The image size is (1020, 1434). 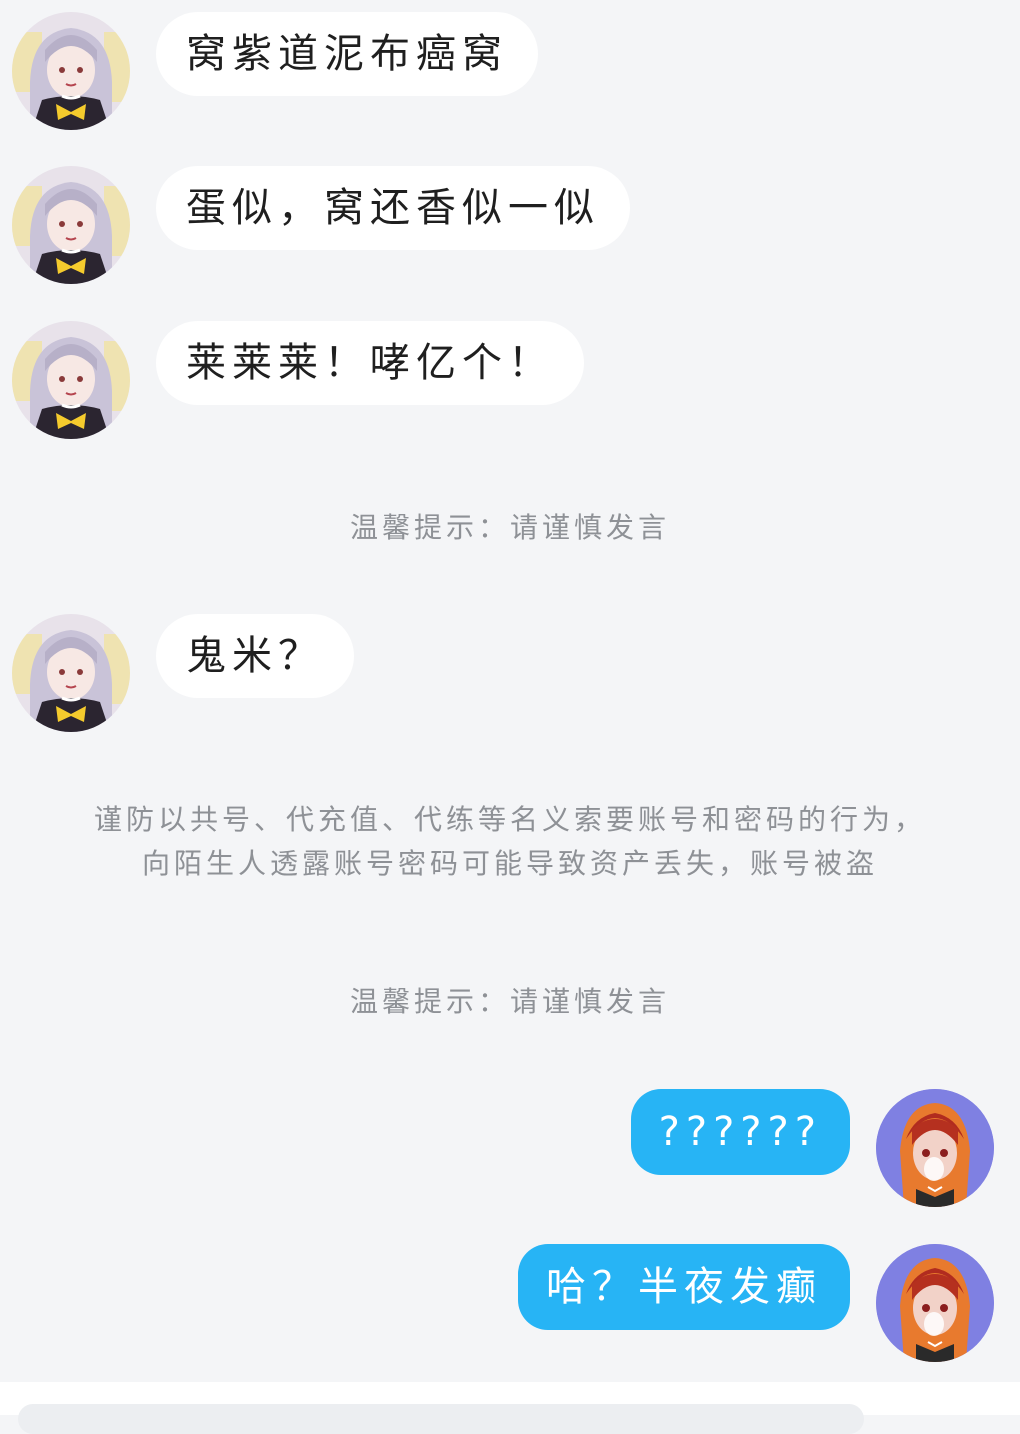 What do you see at coordinates (510, 1303) in the screenshot?
I see `message-row: 哈？半夜发癫` at bounding box center [510, 1303].